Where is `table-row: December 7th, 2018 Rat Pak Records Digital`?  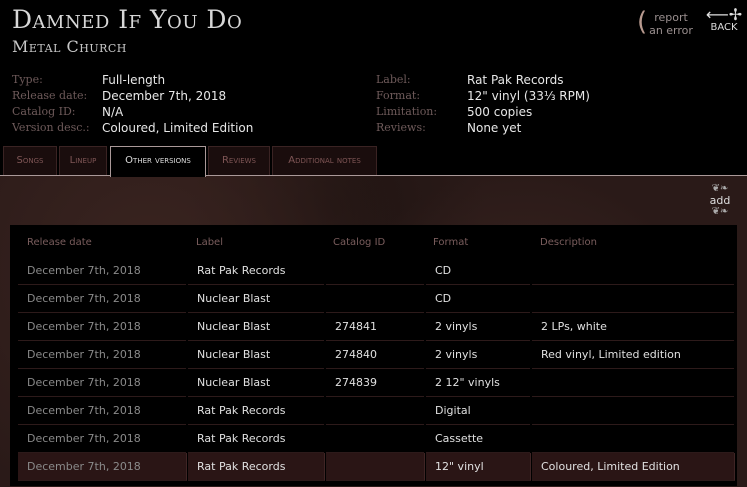
table-row: December 7th, 2018 Rat Pak Records Digital is located at coordinates (376, 411).